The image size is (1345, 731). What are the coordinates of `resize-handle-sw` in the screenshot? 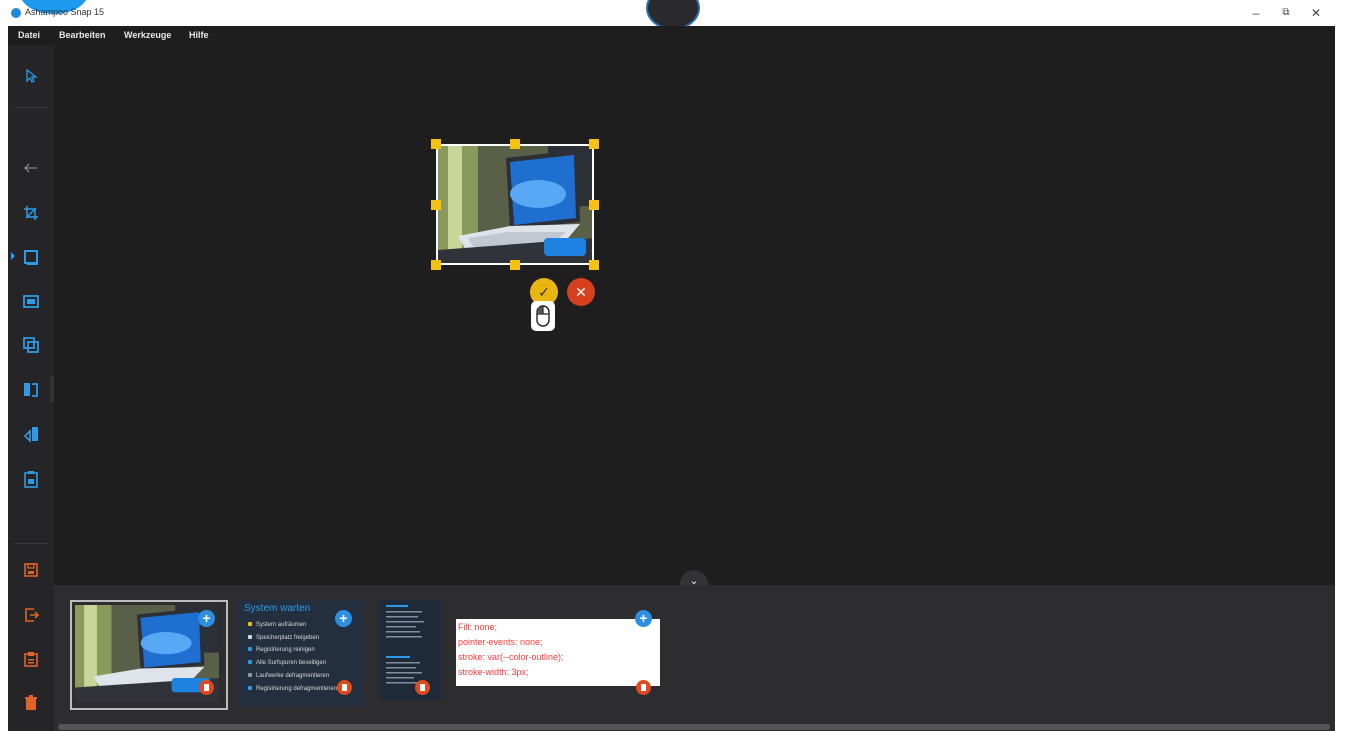 It's located at (436, 265).